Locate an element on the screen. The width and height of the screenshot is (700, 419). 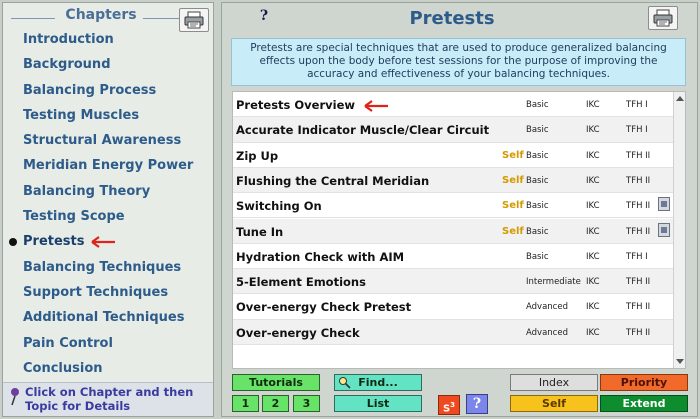
chapter-item: Balancing Techniques is located at coordinates (109, 267).